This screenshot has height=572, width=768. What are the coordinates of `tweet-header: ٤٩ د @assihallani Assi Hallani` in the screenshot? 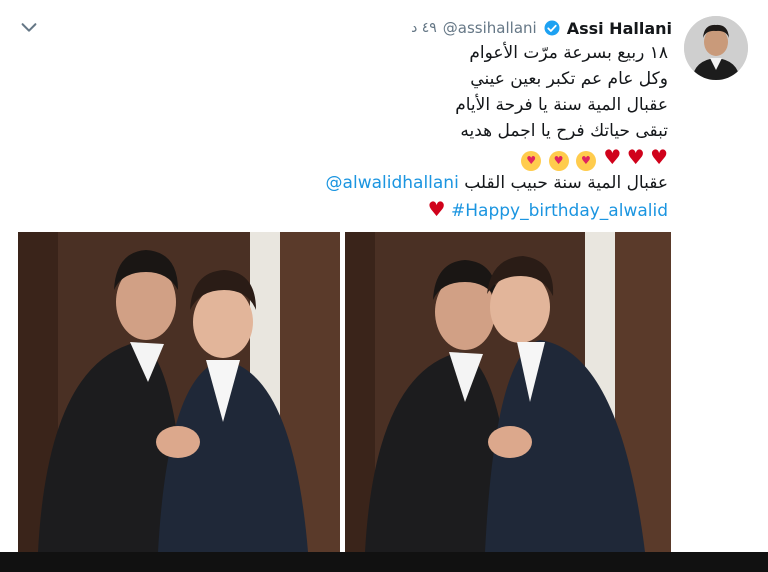 It's located at (541, 28).